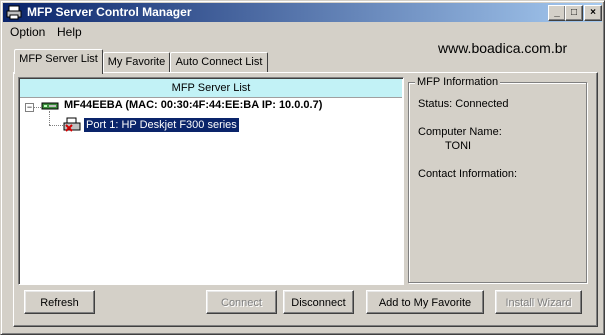  Describe the element at coordinates (14, 12) in the screenshot. I see `printer-icon` at that location.